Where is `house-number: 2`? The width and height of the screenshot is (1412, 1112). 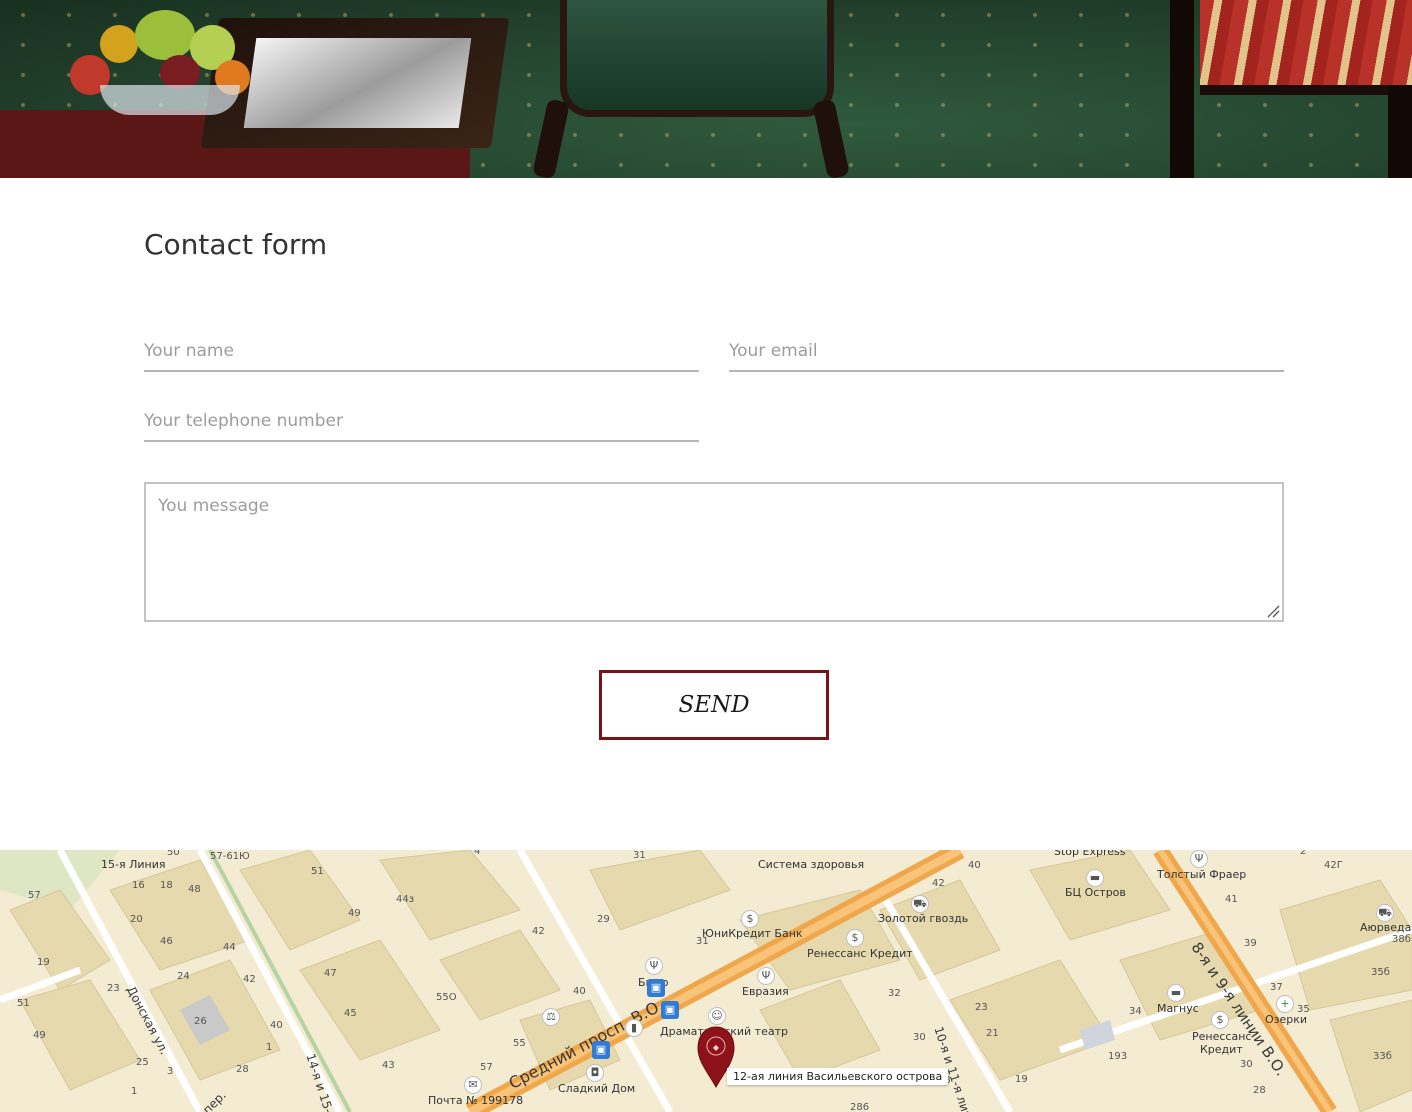
house-number: 2 is located at coordinates (1303, 853).